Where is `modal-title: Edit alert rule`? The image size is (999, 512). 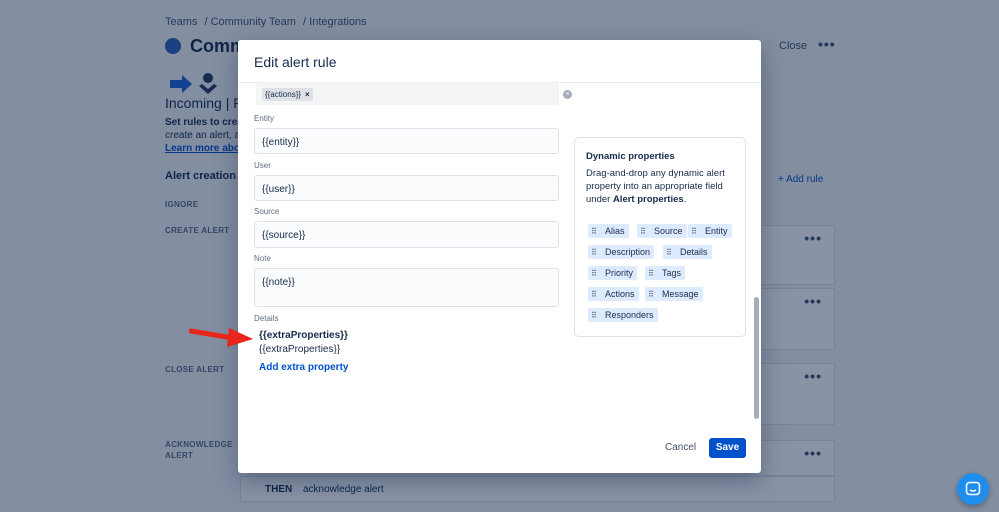 modal-title: Edit alert rule is located at coordinates (295, 62).